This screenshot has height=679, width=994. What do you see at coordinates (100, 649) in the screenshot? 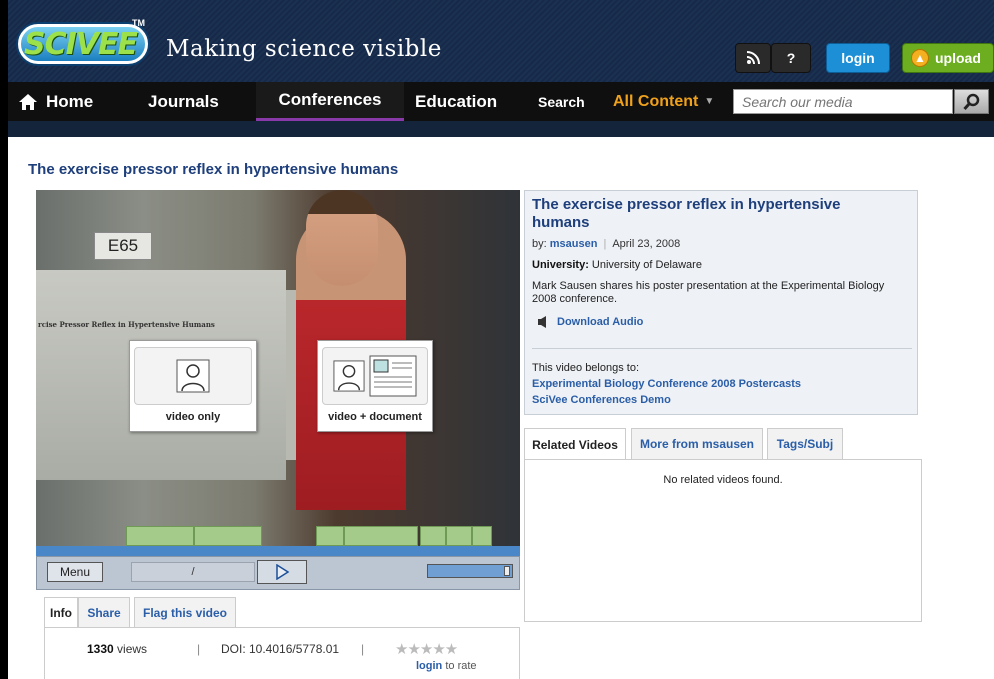
I see `view-count-number: 1330` at bounding box center [100, 649].